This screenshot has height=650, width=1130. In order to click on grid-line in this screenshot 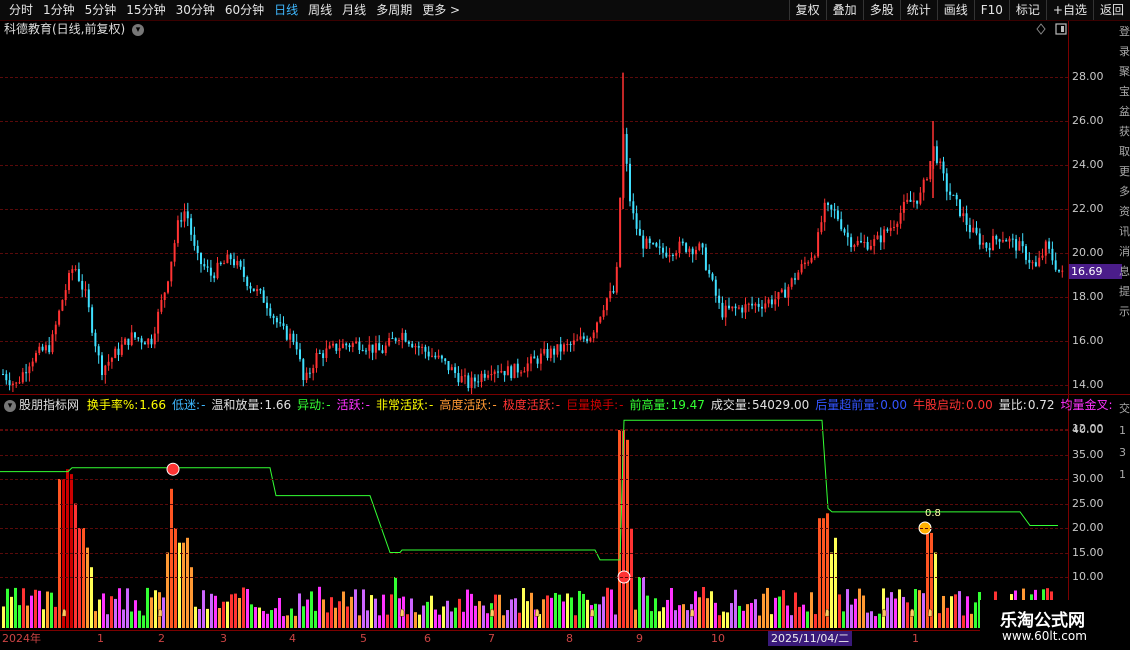, I will do `click(534, 455)`.